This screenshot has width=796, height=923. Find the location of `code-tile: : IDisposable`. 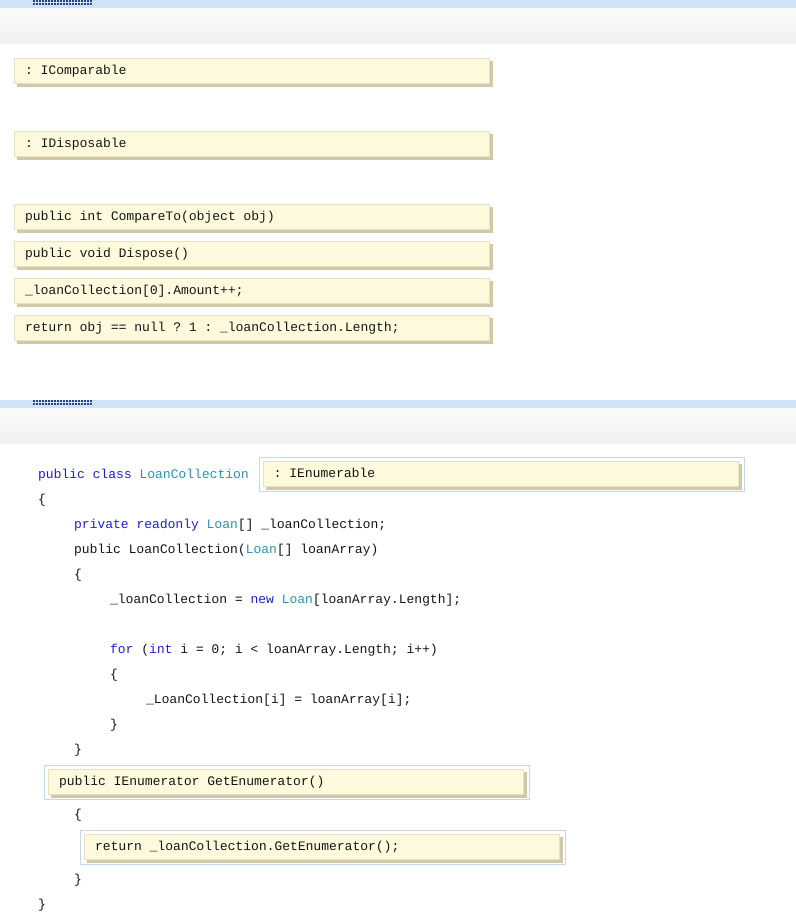

code-tile: : IDisposable is located at coordinates (252, 144).